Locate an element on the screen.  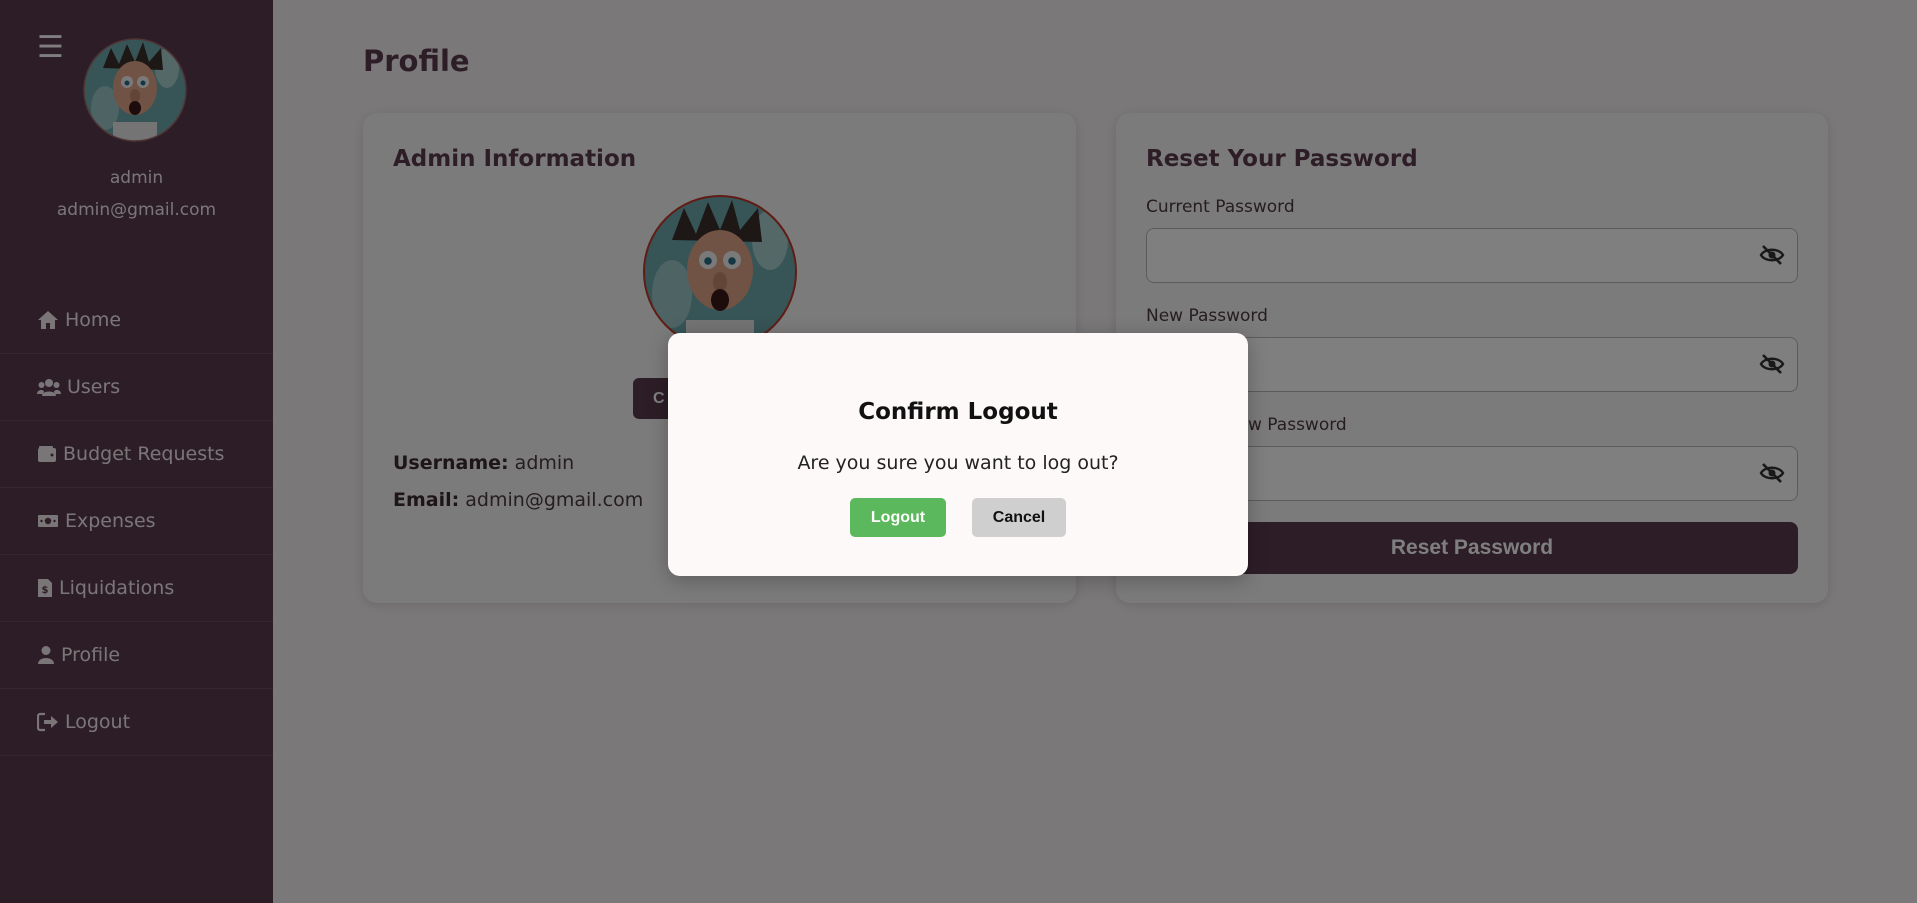
cancel-button: Cancel is located at coordinates (1019, 517).